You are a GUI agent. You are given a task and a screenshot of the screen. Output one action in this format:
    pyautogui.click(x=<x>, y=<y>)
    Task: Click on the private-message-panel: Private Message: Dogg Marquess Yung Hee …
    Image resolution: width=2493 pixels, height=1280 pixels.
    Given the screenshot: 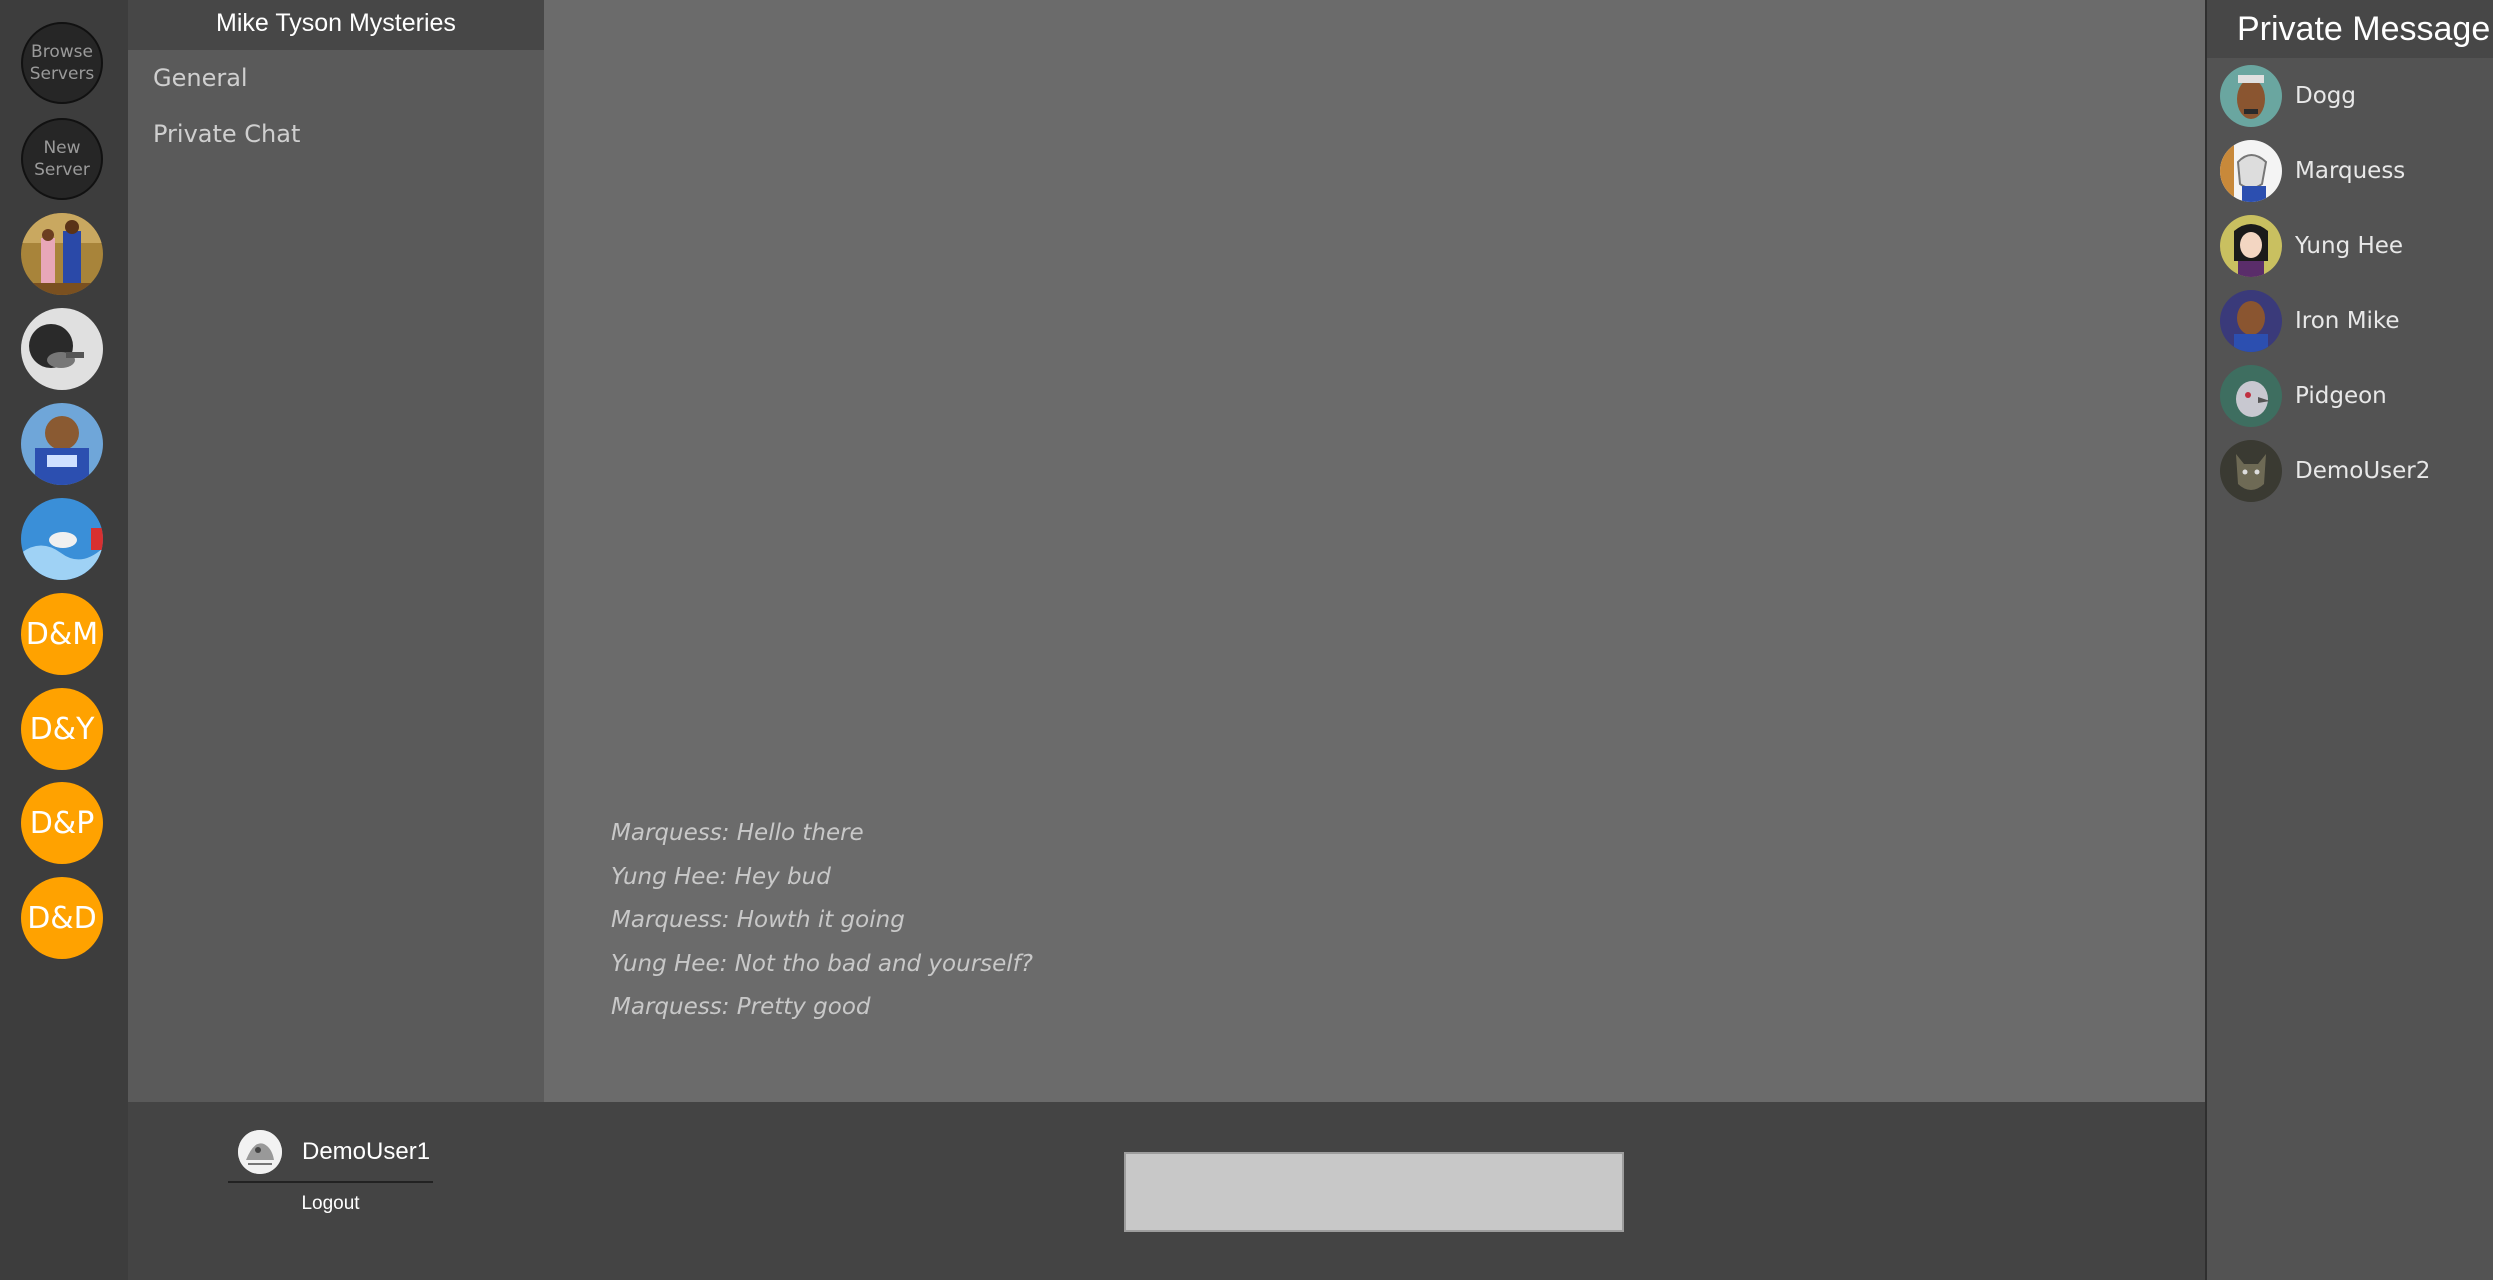 What is the action you would take?
    pyautogui.click(x=2349, y=640)
    